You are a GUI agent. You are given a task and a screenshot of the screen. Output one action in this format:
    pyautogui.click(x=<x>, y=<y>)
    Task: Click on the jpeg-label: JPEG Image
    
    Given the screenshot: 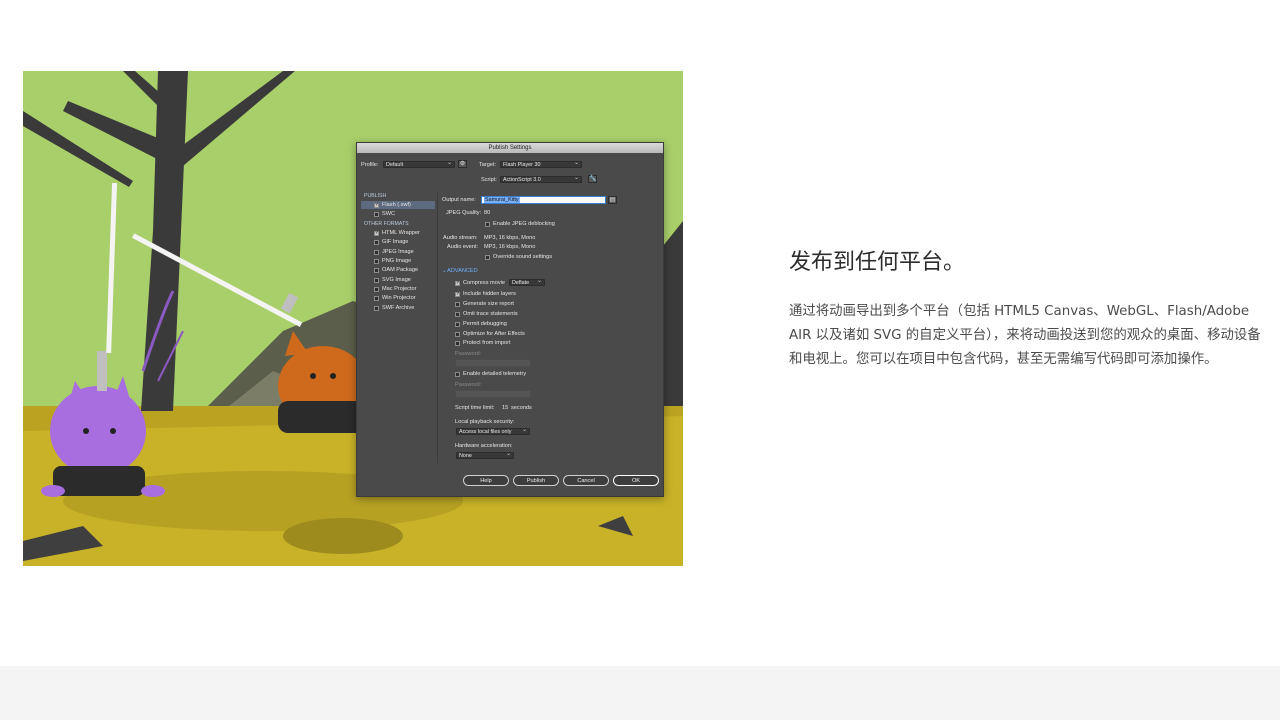 What is the action you would take?
    pyautogui.click(x=398, y=252)
    